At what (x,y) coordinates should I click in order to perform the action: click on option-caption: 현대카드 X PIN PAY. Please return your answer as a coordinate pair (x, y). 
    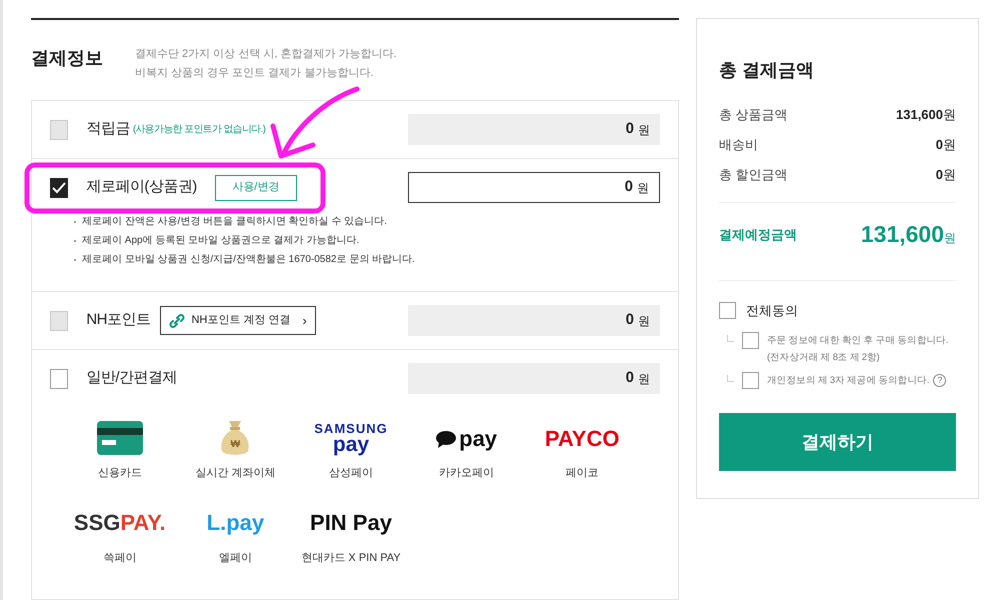
    Looking at the image, I should click on (351, 558).